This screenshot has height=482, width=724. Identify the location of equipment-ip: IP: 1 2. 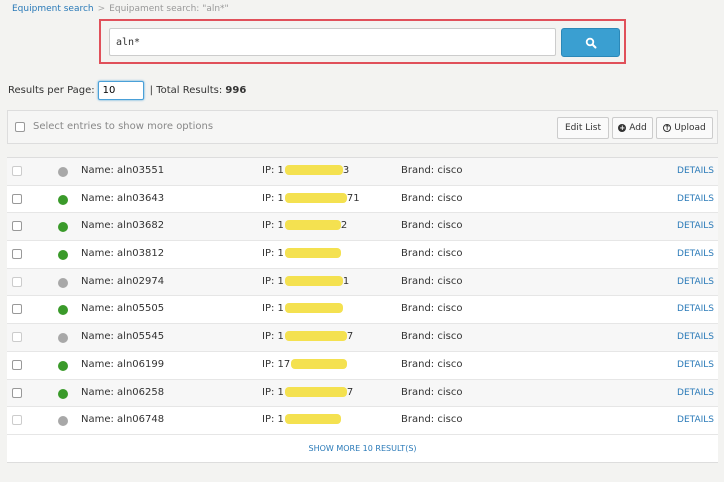
(304, 225).